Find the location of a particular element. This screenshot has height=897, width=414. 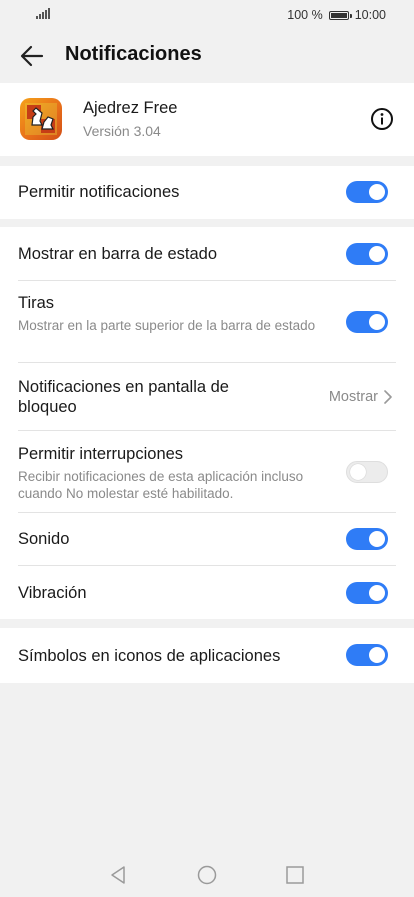

chevron-right-icon is located at coordinates (388, 397).